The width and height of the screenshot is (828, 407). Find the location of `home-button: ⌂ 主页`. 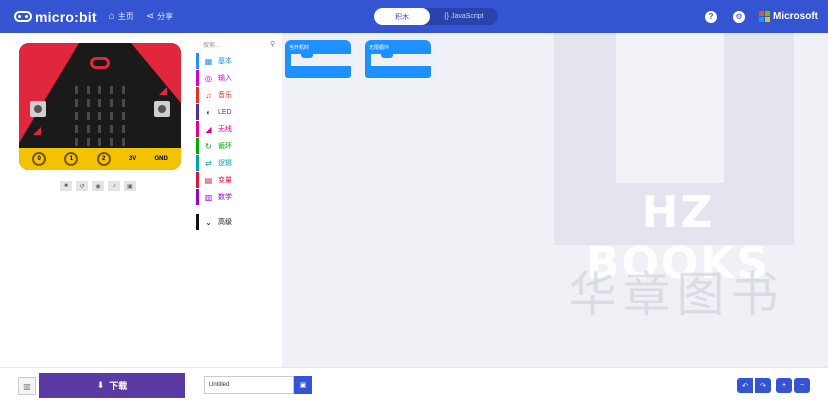

home-button: ⌂ 主页 is located at coordinates (121, 16).